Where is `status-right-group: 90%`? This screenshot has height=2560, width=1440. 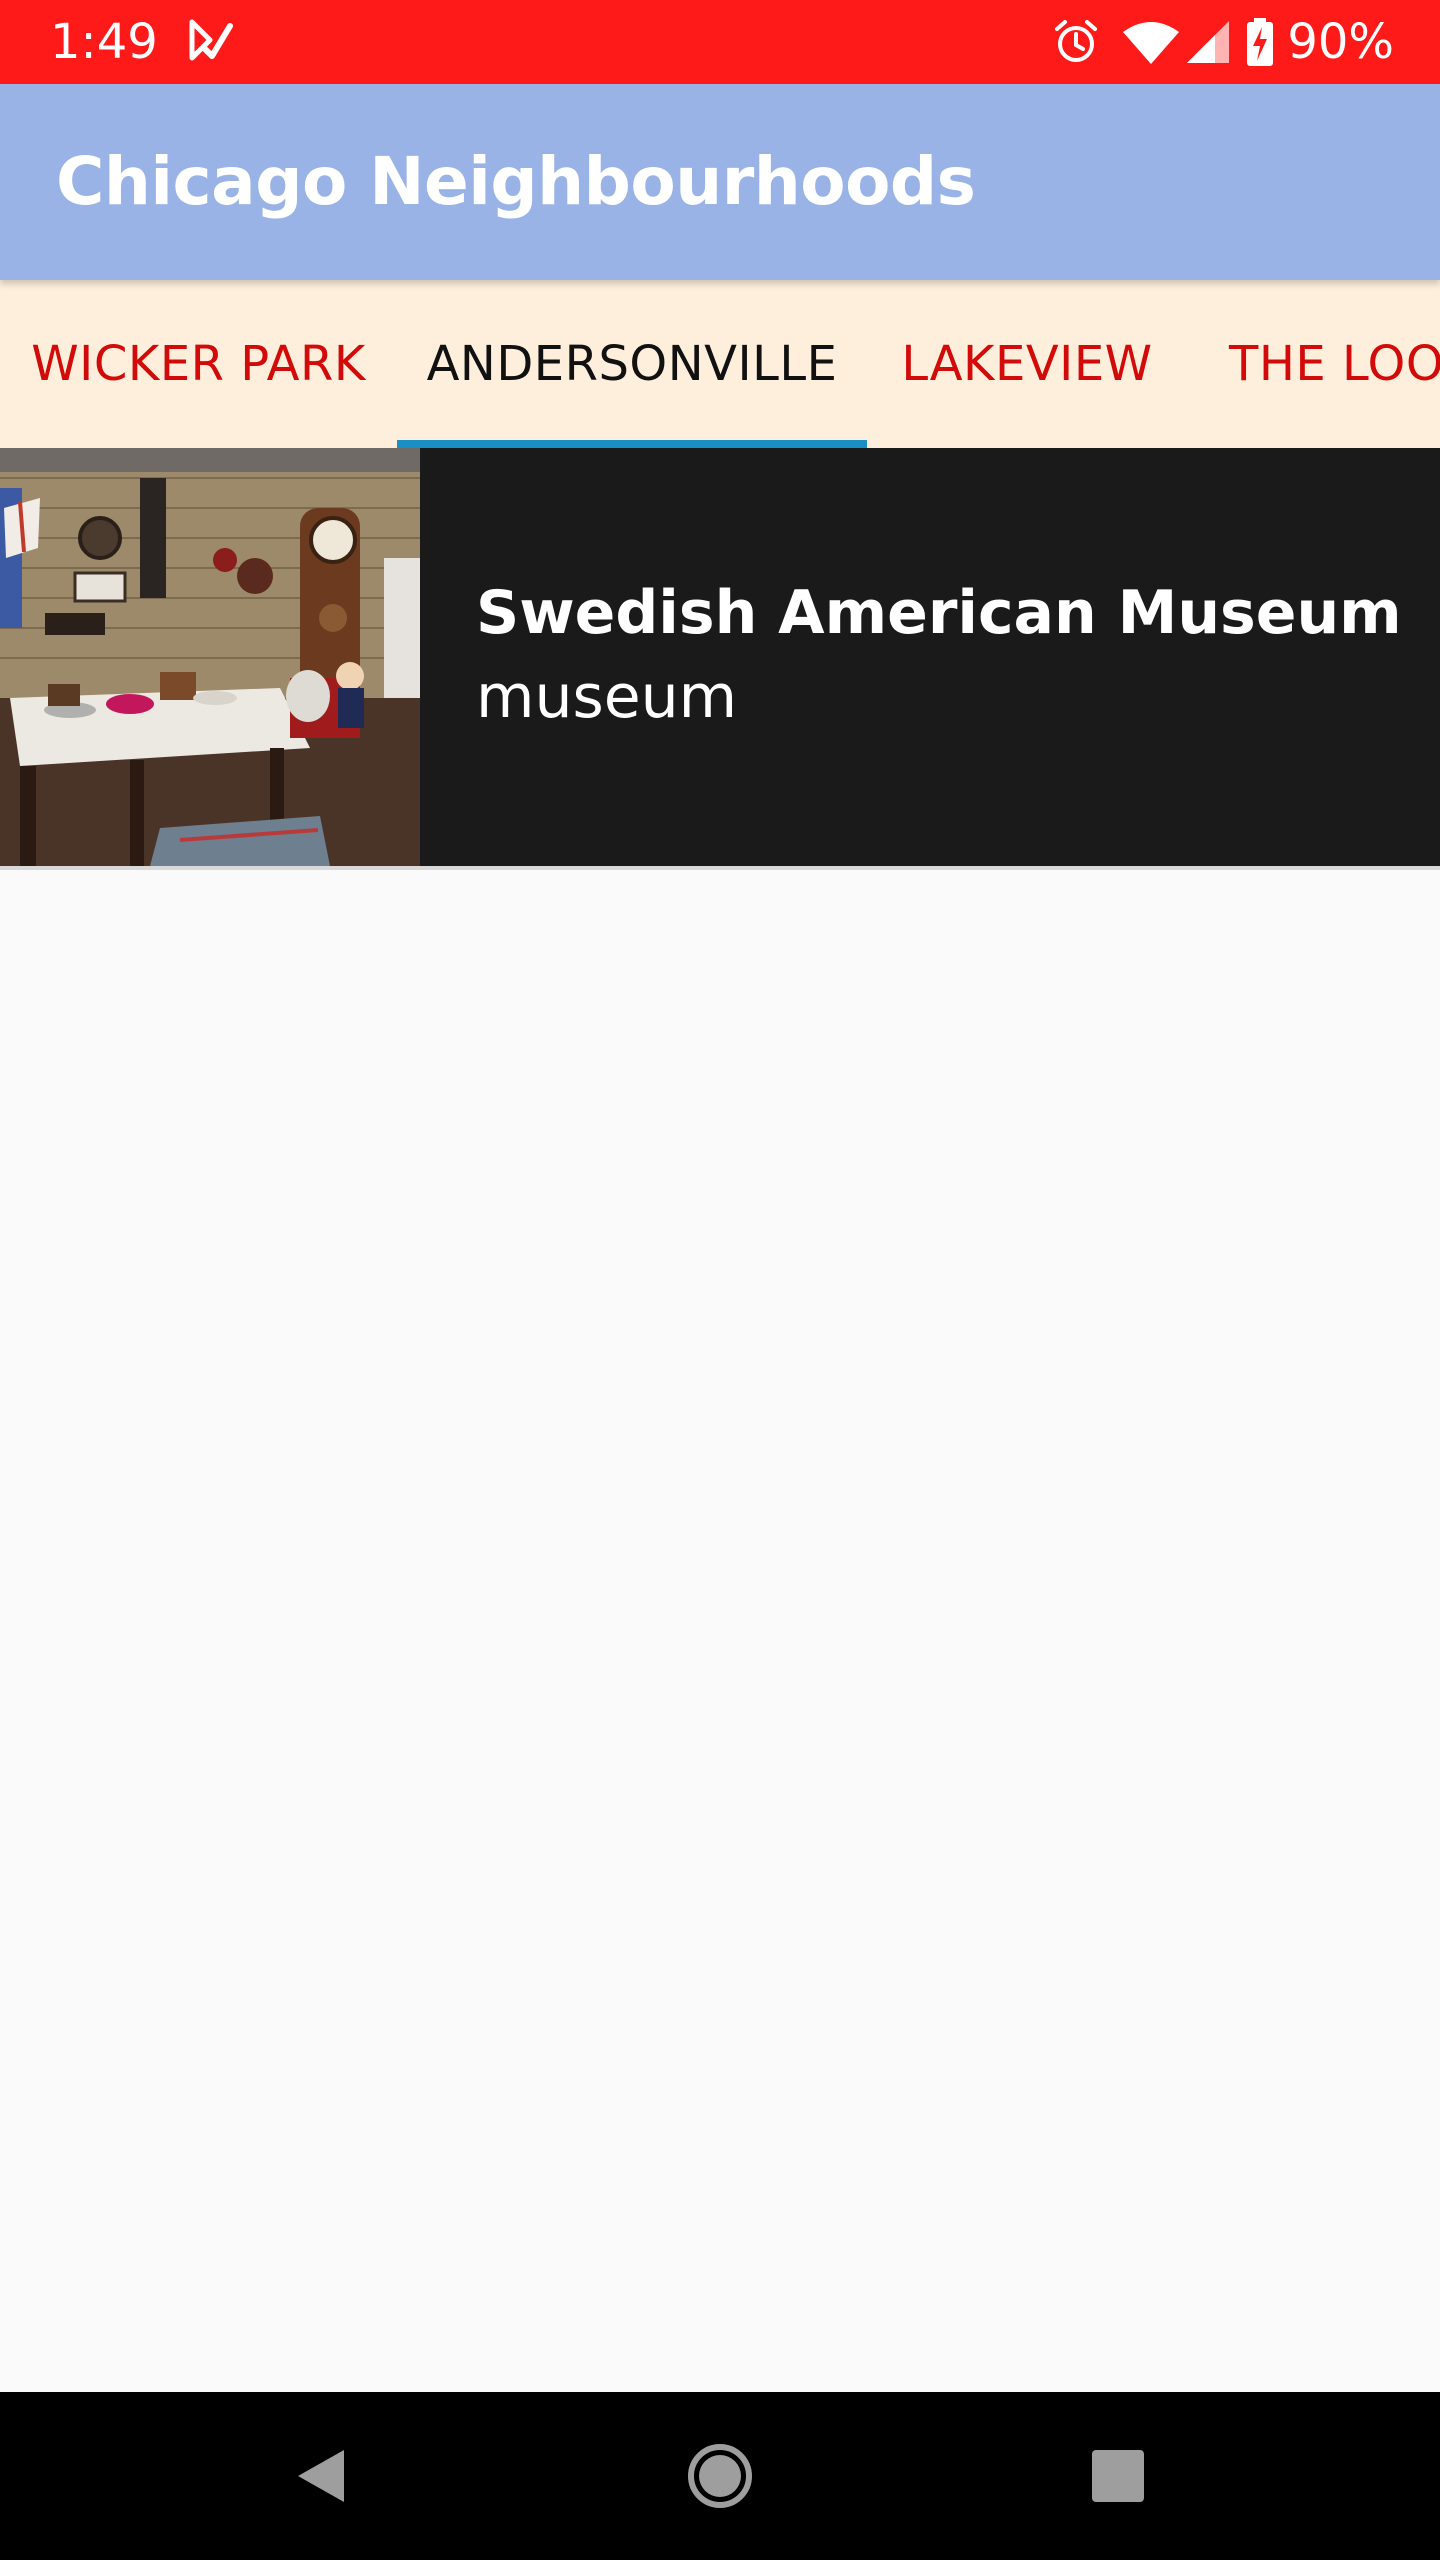 status-right-group: 90% is located at coordinates (1222, 42).